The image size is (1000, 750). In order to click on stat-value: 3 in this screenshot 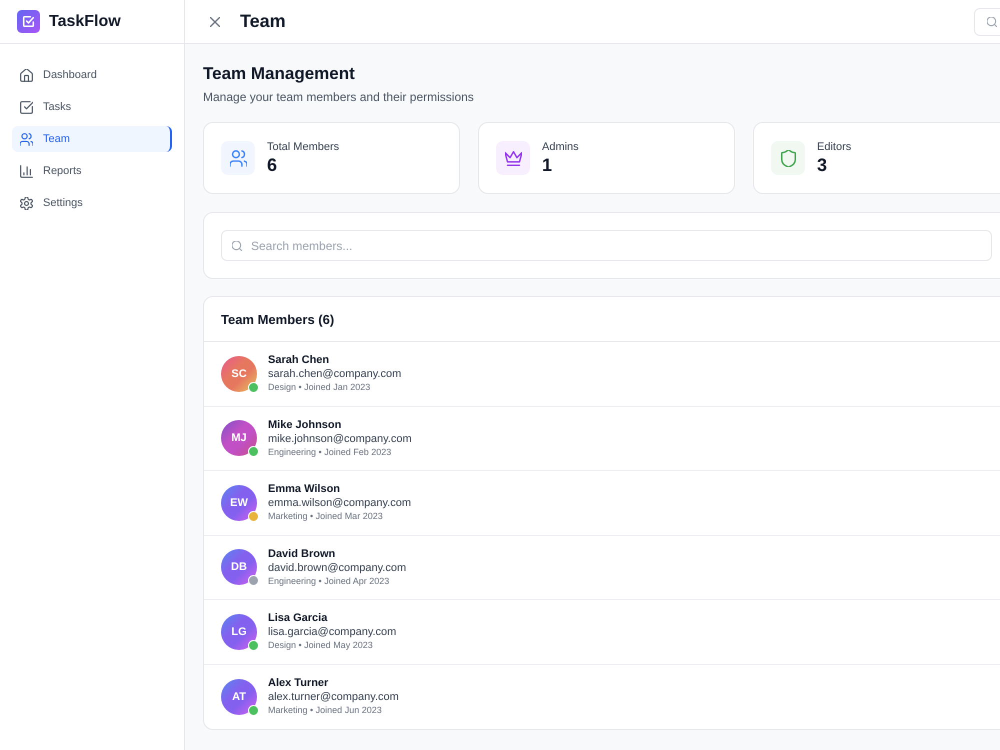, I will do `click(822, 165)`.